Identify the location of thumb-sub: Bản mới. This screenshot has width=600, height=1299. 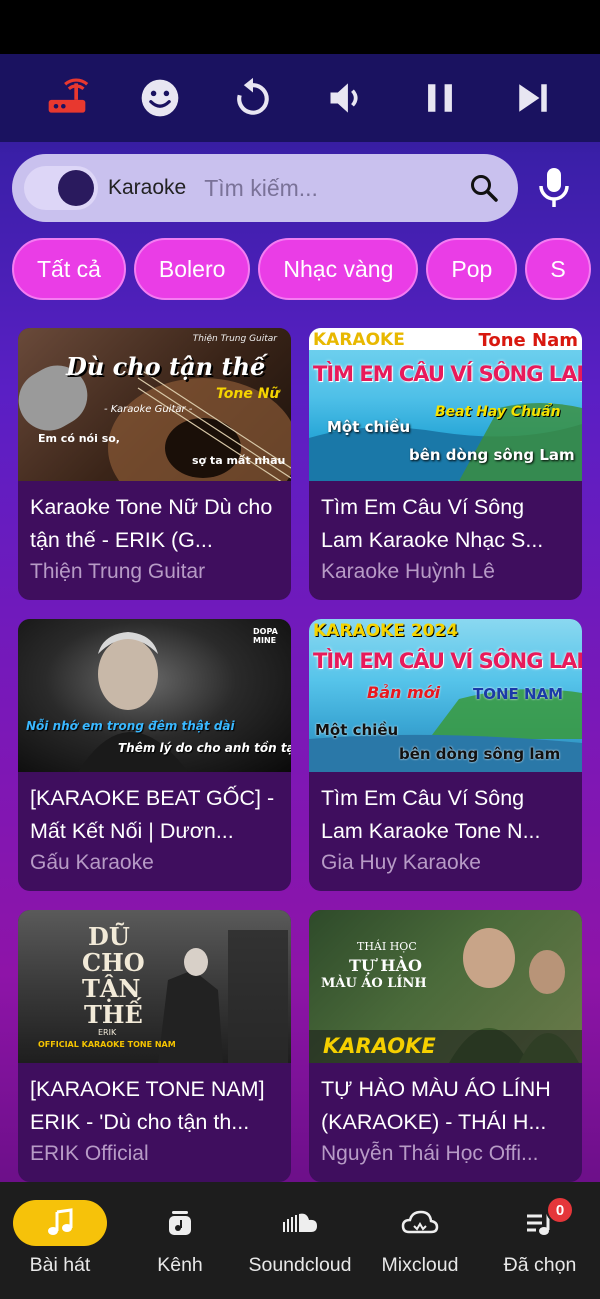
(404, 692).